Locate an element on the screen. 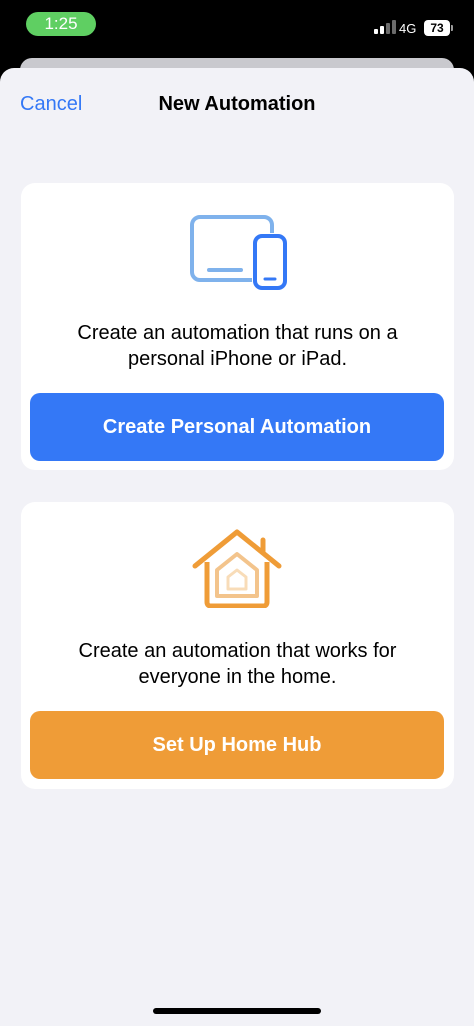  create-personal-automation-button: Create Personal Automation is located at coordinates (237, 427).